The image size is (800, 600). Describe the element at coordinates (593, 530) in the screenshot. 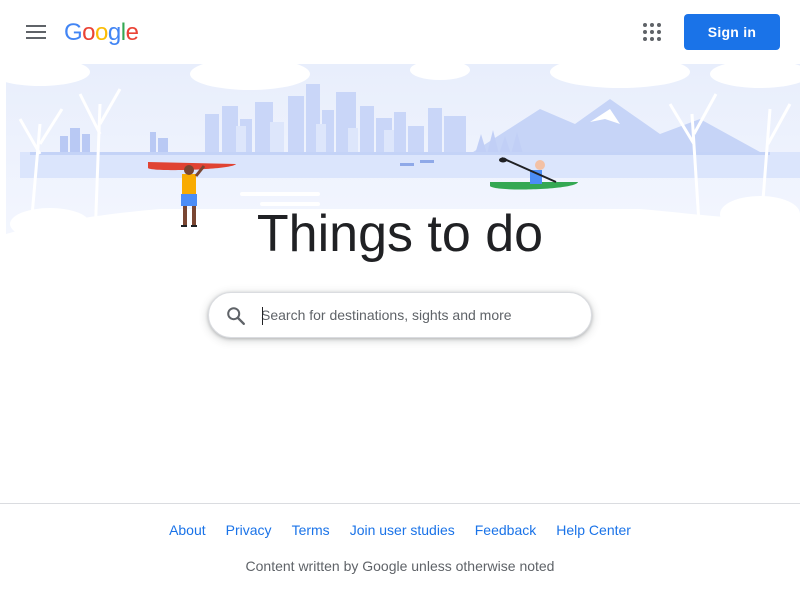

I see `footer-link-help-center: Help Center` at that location.